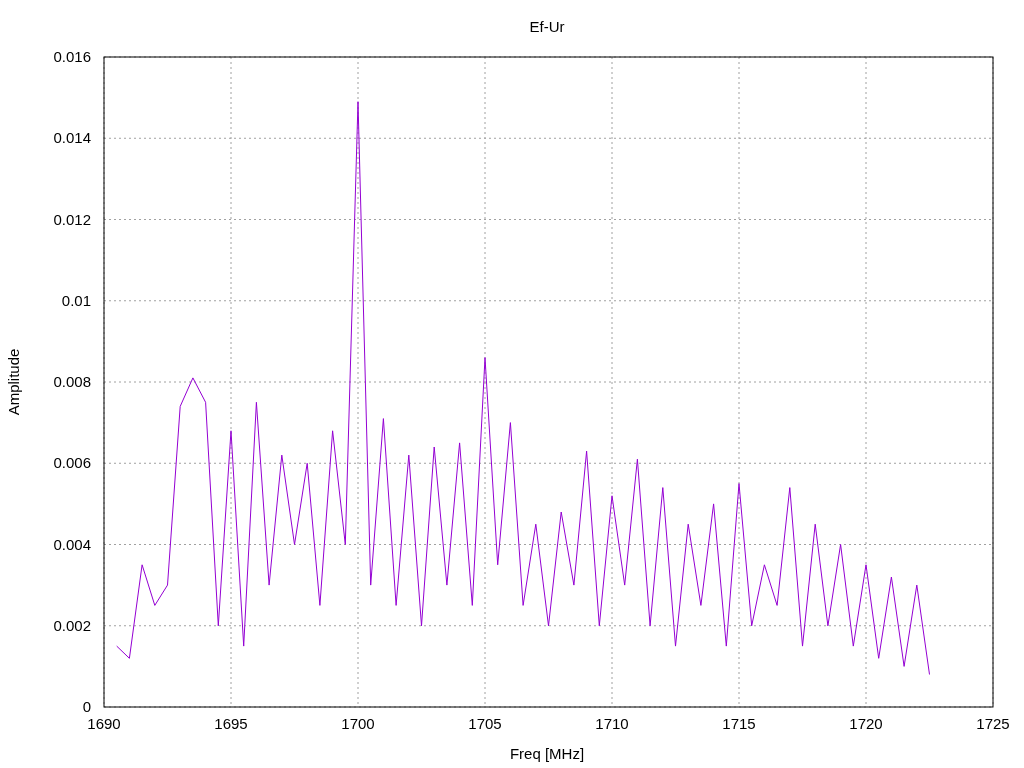 Image resolution: width=1024 pixels, height=768 pixels. What do you see at coordinates (485, 723) in the screenshot?
I see `x-tick-label: 1705` at bounding box center [485, 723].